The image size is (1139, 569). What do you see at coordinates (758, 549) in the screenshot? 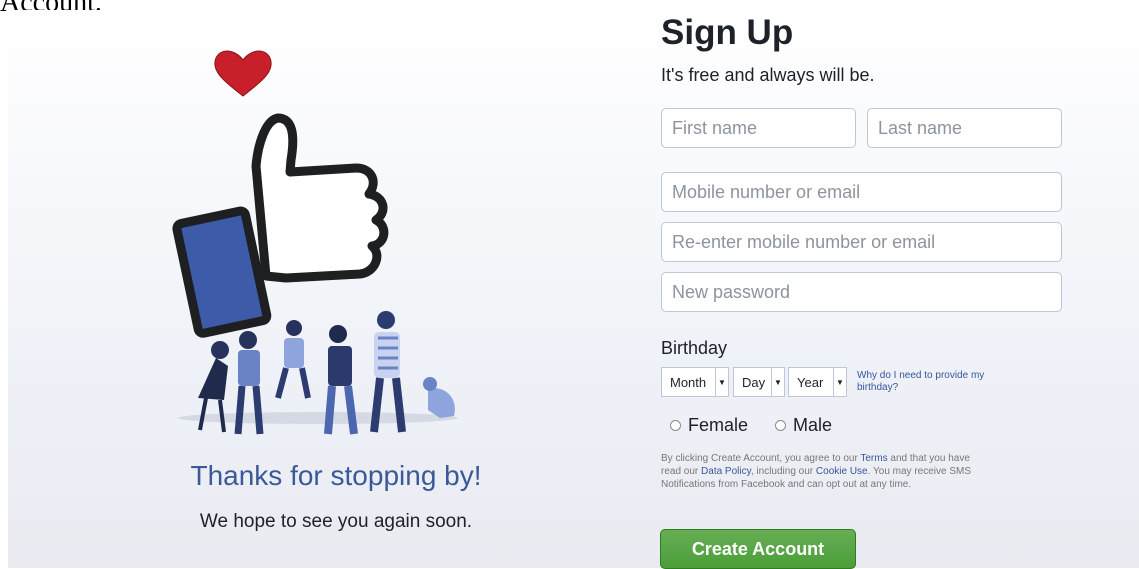
I see `create-account-button: Create Account` at bounding box center [758, 549].